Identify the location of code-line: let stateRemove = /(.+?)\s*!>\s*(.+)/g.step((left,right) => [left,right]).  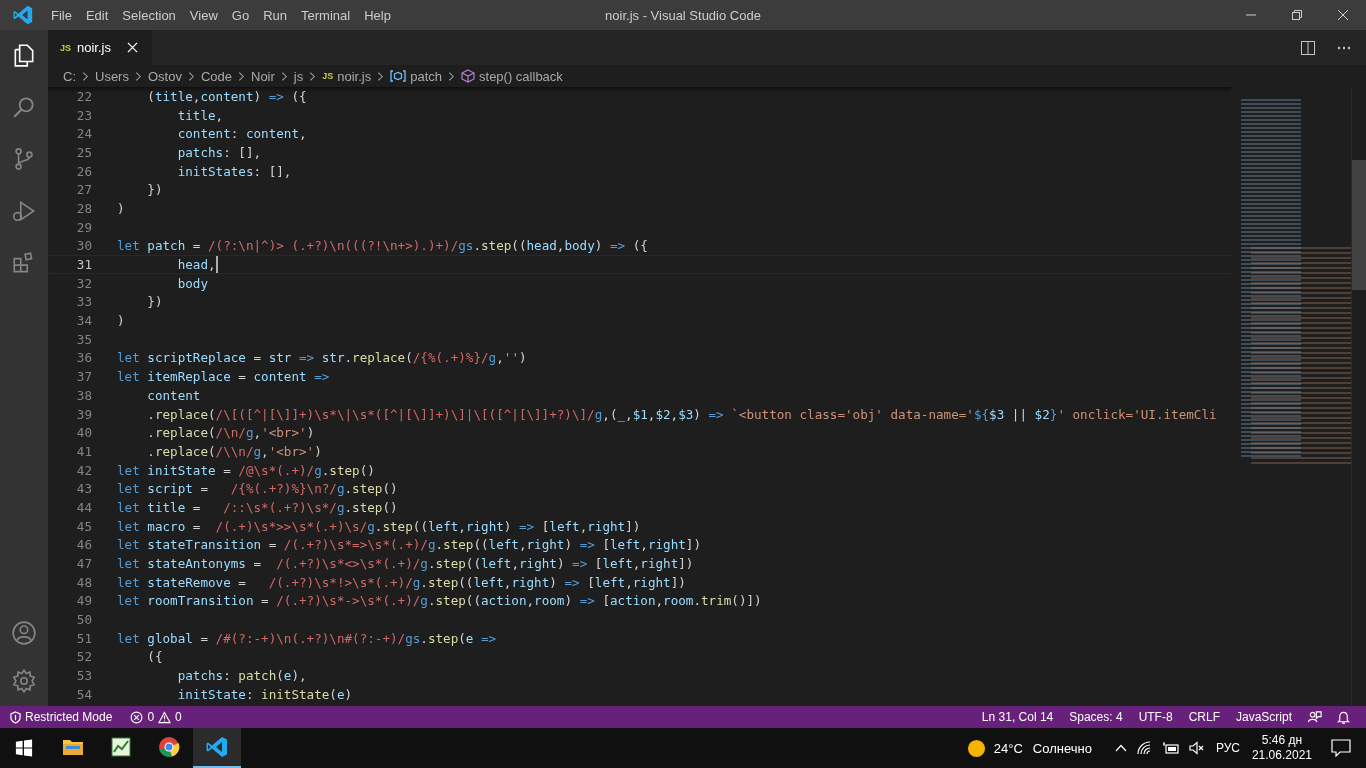
(401, 582).